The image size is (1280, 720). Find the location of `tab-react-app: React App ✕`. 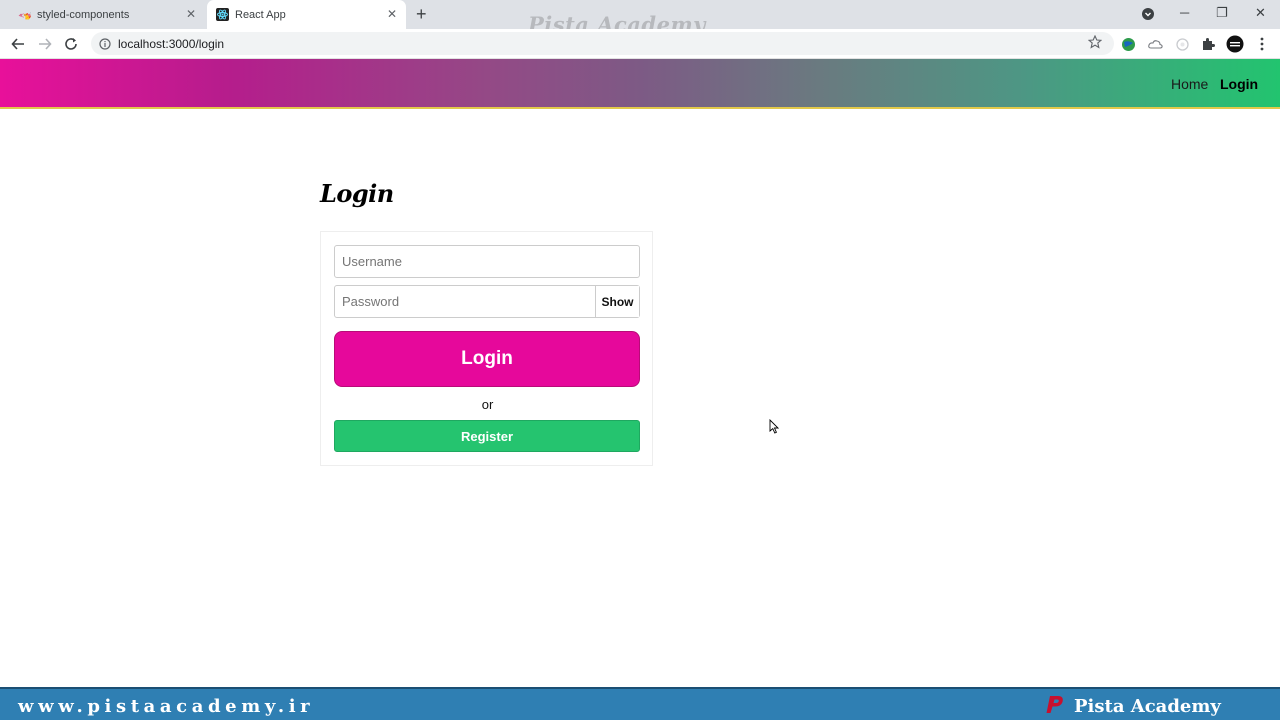

tab-react-app: React App ✕ is located at coordinates (306, 14).